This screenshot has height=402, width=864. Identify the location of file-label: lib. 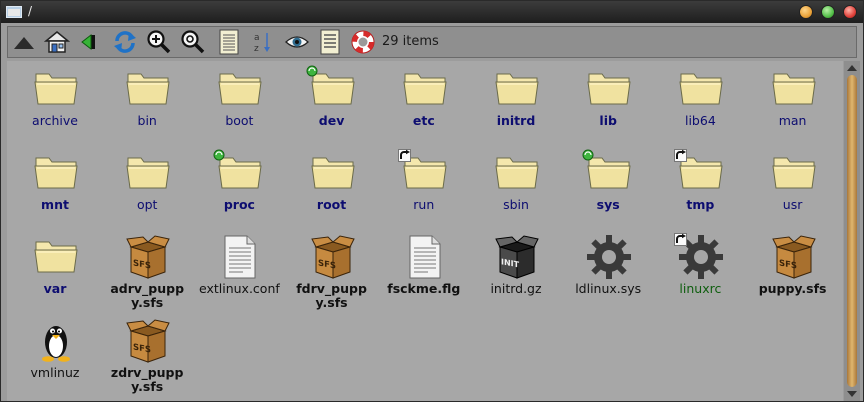
(608, 120).